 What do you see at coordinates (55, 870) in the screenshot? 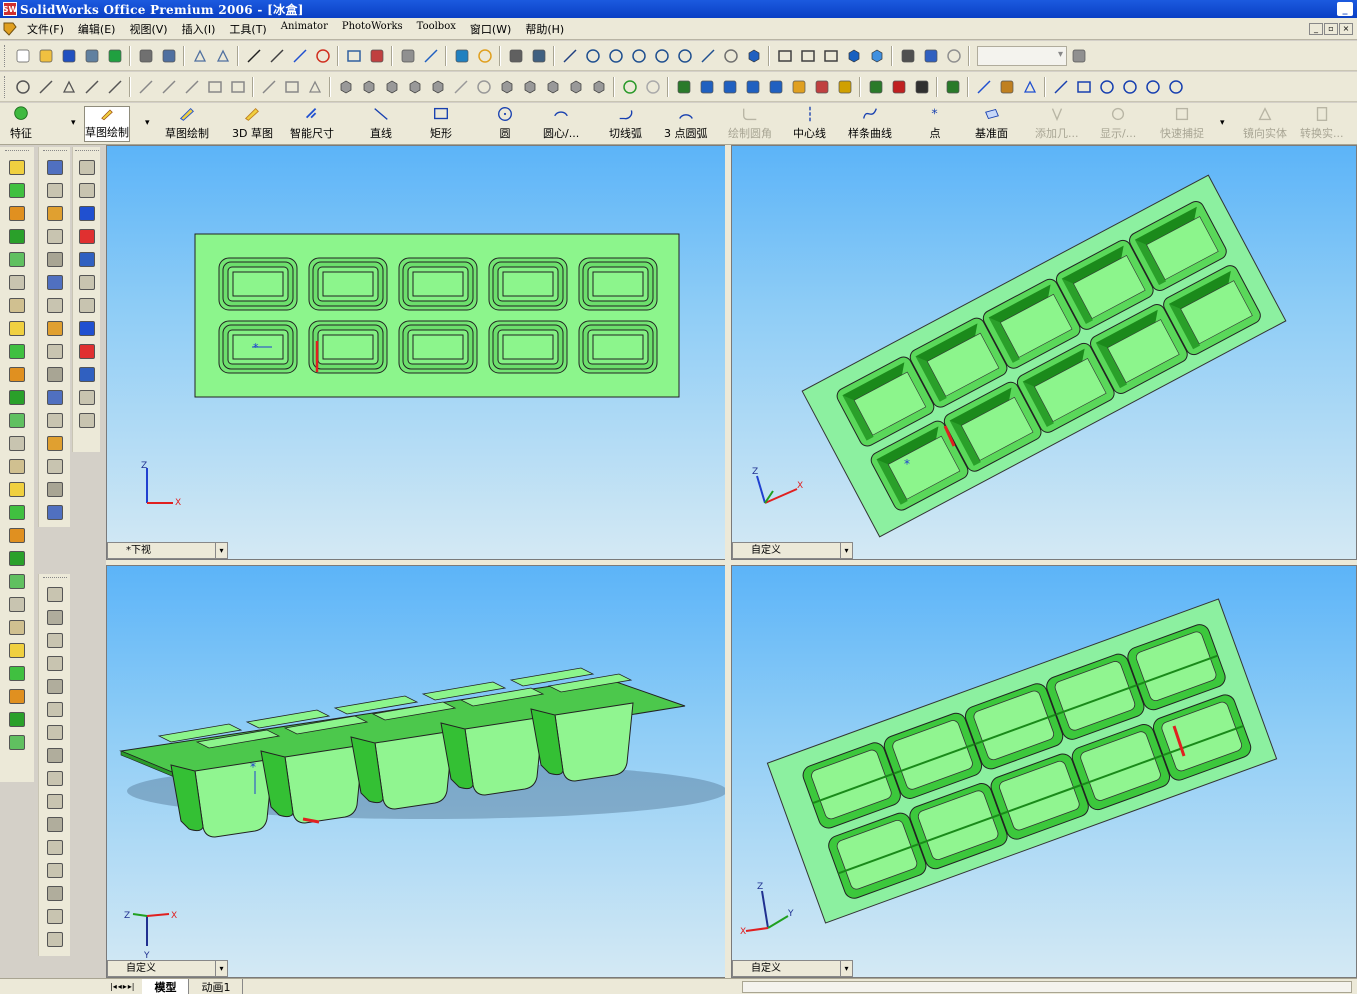
I see `lt4-tool-13-button` at bounding box center [55, 870].